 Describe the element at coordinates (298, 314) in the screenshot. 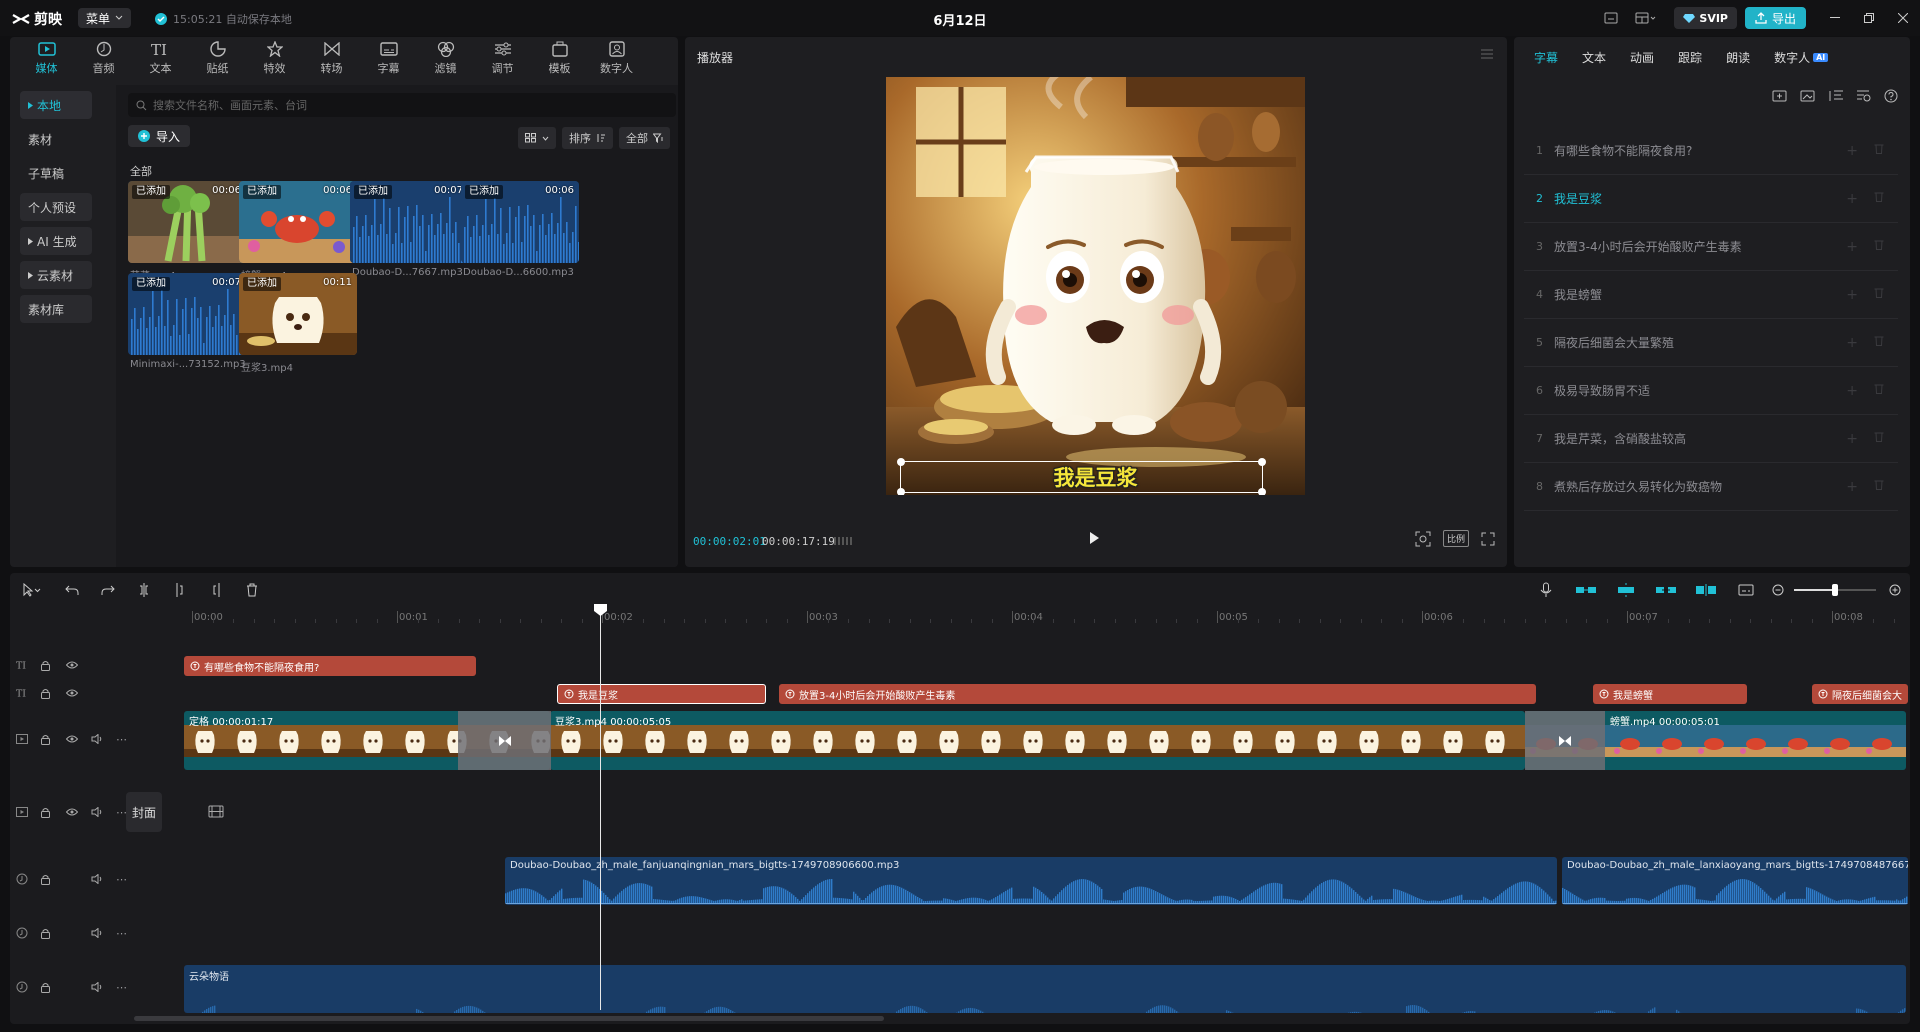

I see `media-thumbnail: 已添加 00:11` at that location.